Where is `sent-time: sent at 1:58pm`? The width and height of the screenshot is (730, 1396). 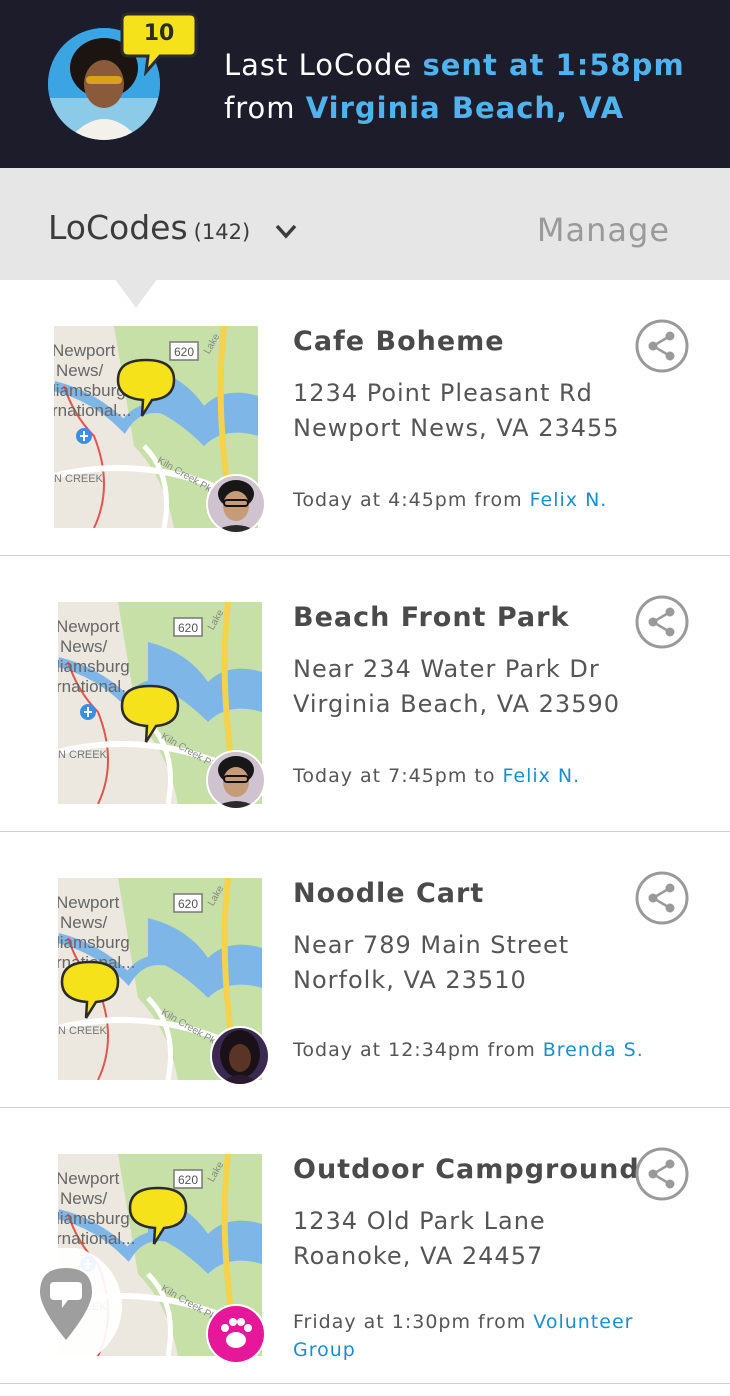
sent-time: sent at 1:58pm is located at coordinates (553, 65).